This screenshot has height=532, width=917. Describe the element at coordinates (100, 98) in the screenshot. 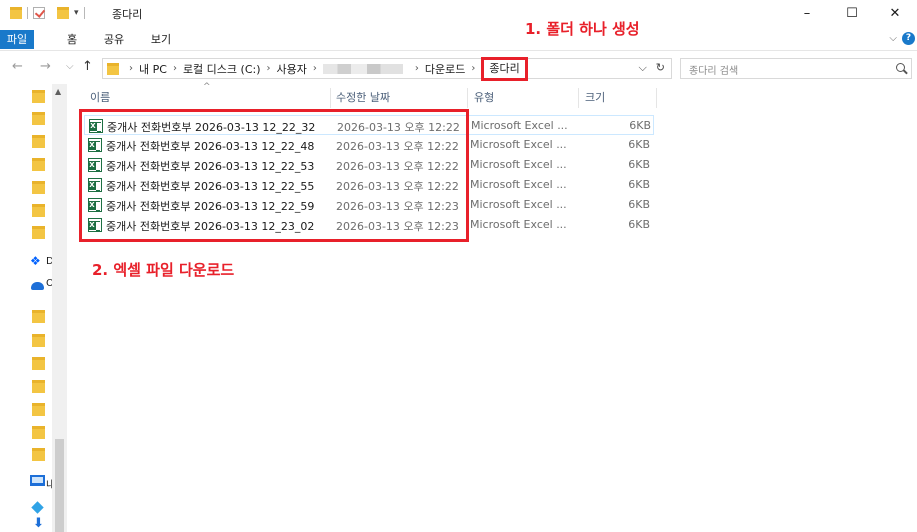

I see `column-header-name: 이름` at that location.